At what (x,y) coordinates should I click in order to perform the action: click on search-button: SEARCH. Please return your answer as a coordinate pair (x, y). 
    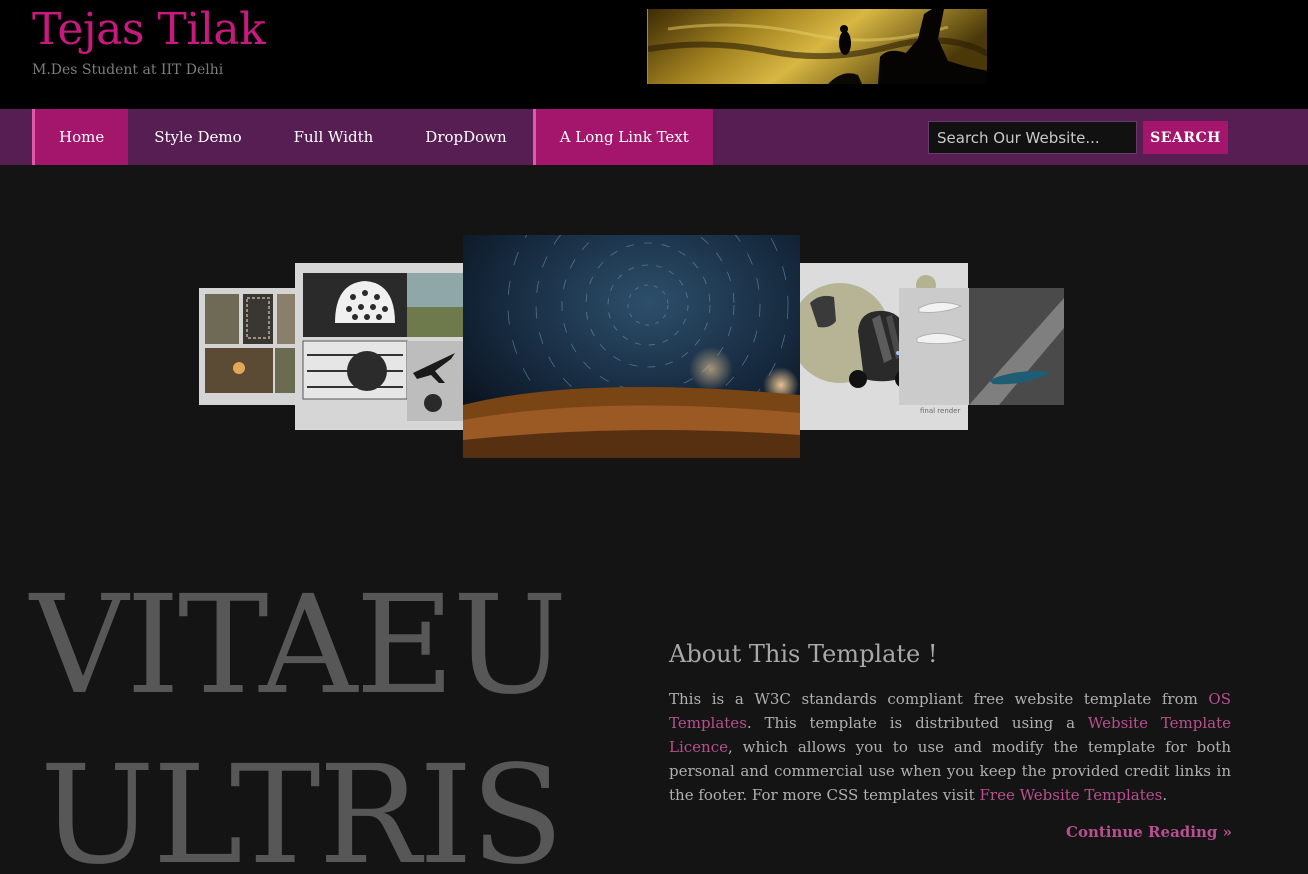
    Looking at the image, I should click on (1185, 137).